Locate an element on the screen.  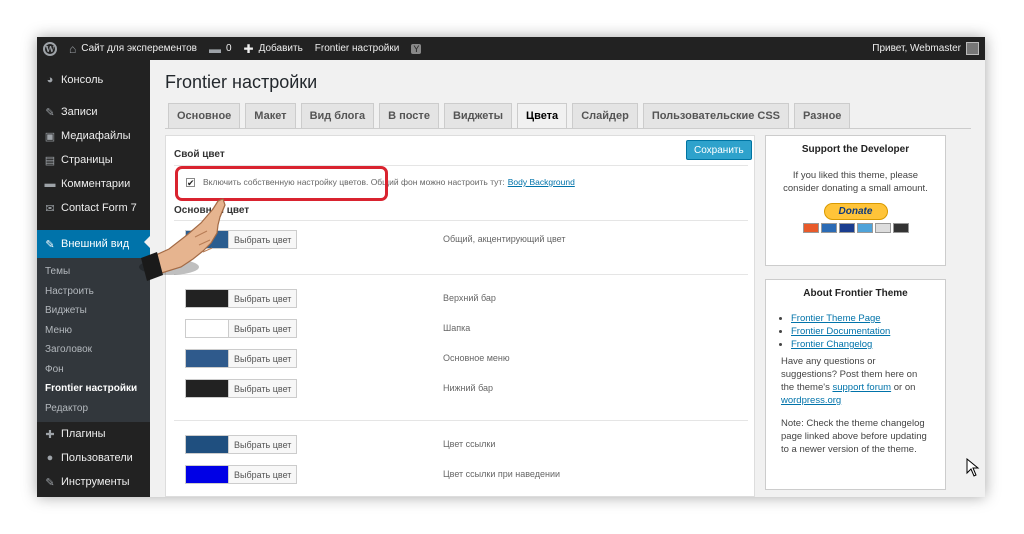
submenu-widgets: Виджеты is located at coordinates (93, 311).